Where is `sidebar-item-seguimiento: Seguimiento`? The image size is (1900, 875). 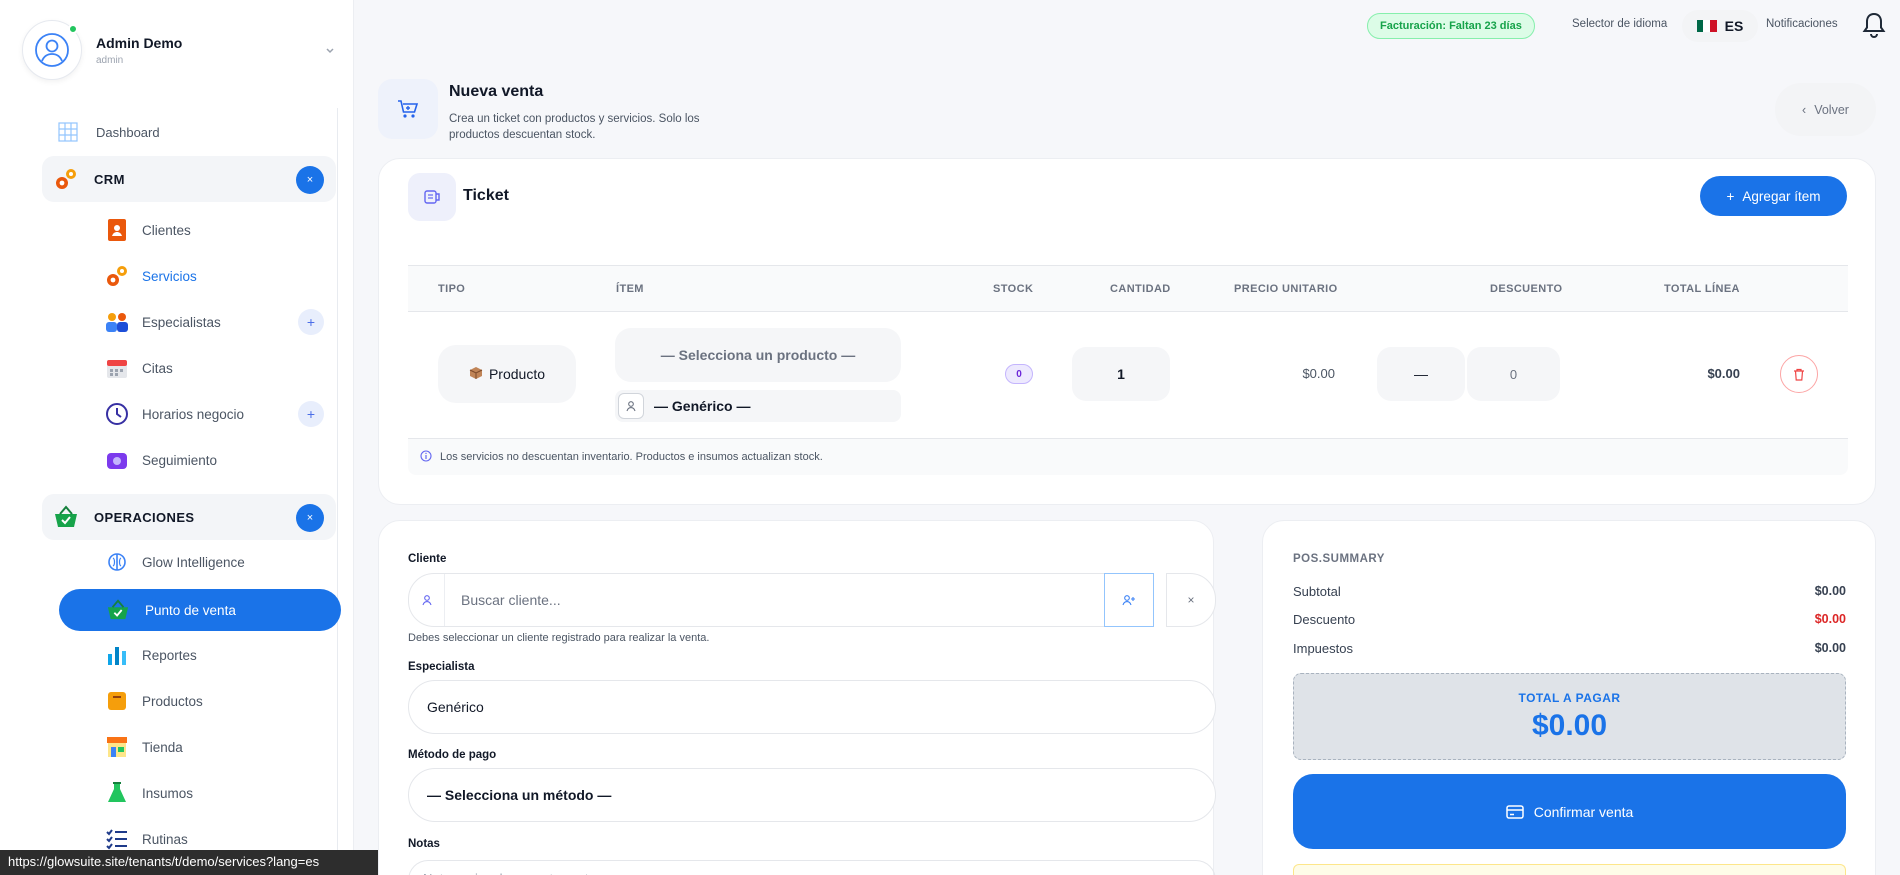
sidebar-item-seguimiento: Seguimiento is located at coordinates (160, 460).